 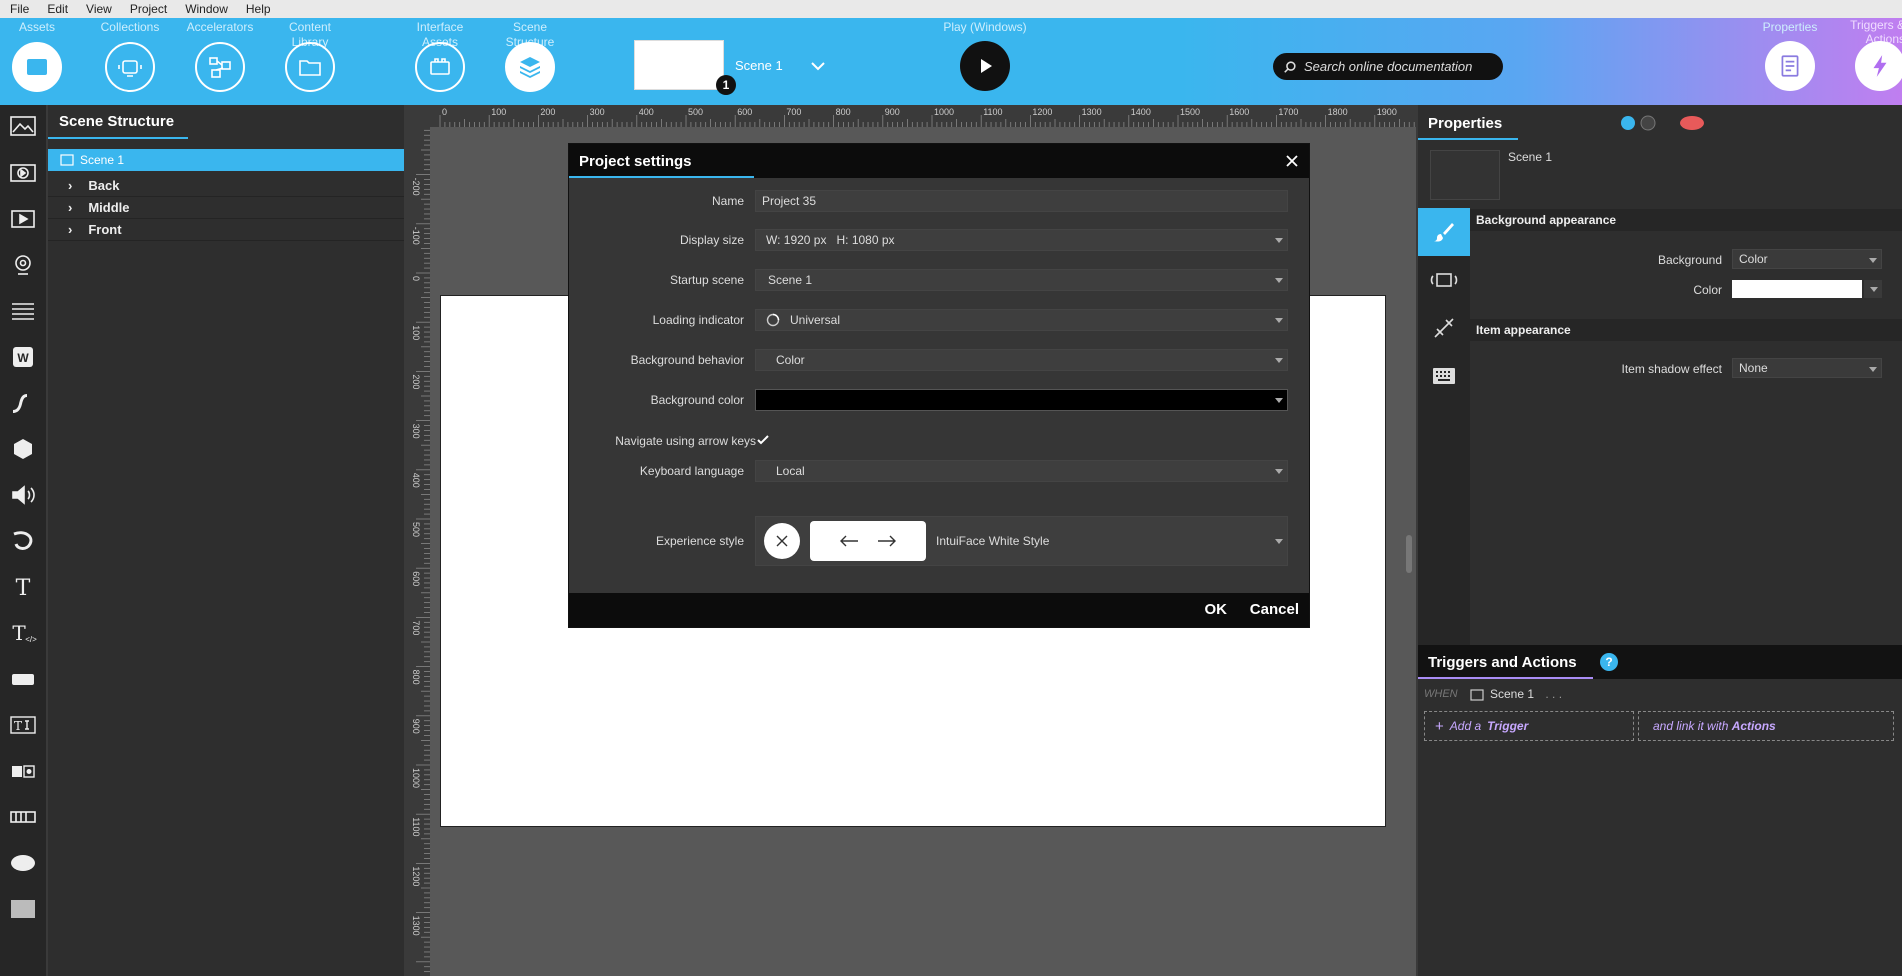 I want to click on assets-icon, so click(x=37, y=67).